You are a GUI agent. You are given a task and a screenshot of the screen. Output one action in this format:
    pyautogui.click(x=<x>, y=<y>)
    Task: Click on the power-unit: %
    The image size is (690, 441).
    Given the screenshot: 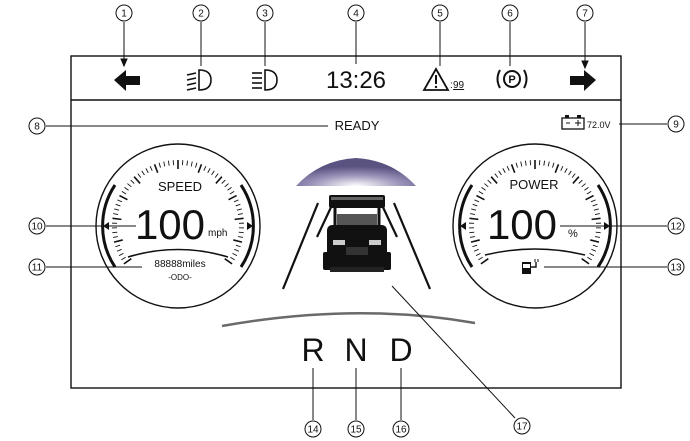 What is the action you would take?
    pyautogui.click(x=573, y=234)
    